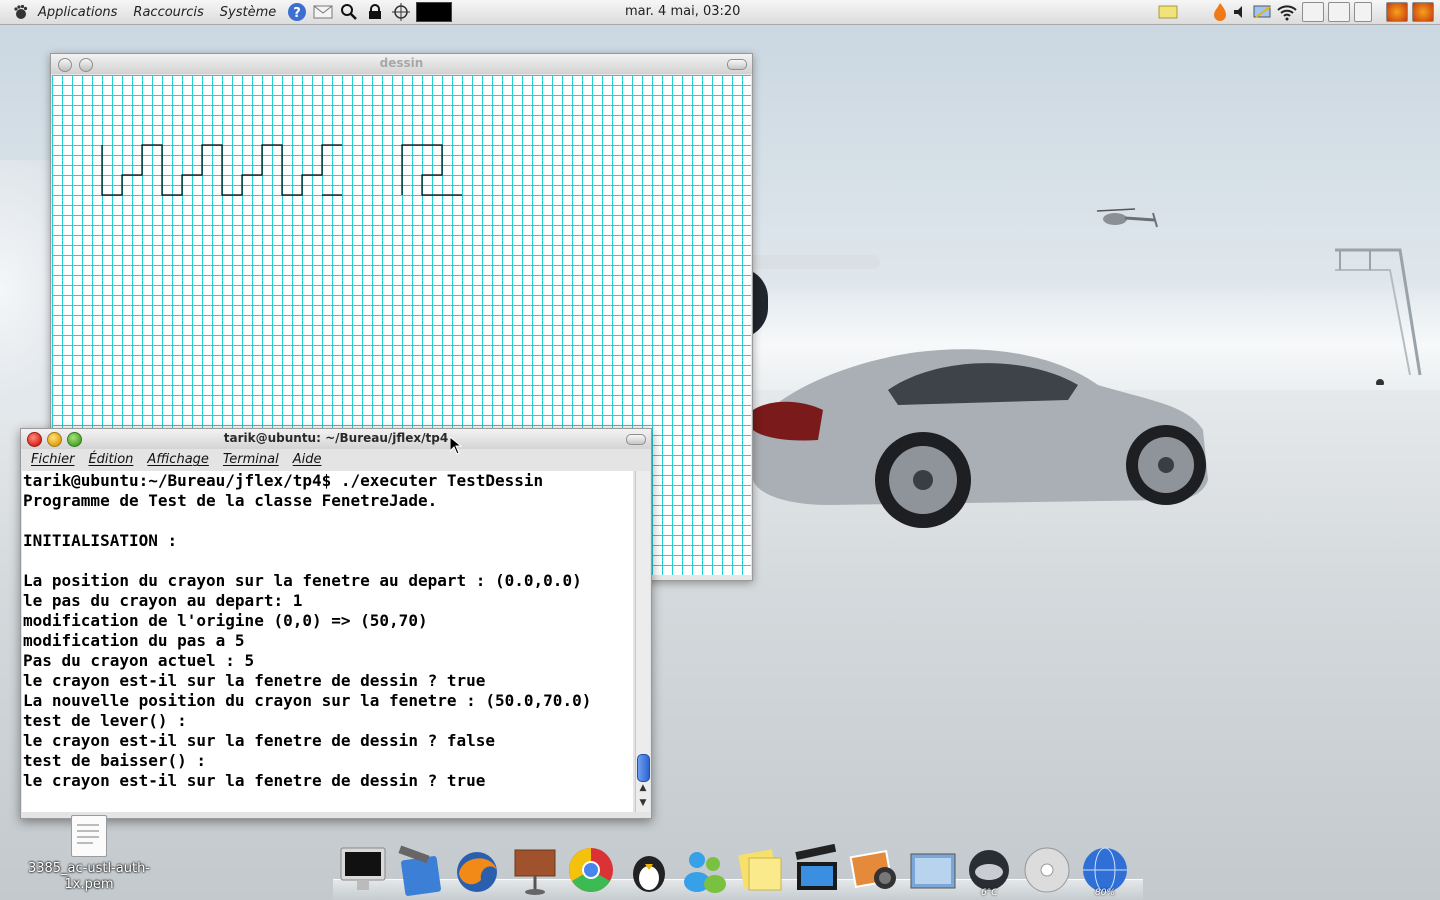  I want to click on terminal-line: test de lever() :, so click(105, 720).